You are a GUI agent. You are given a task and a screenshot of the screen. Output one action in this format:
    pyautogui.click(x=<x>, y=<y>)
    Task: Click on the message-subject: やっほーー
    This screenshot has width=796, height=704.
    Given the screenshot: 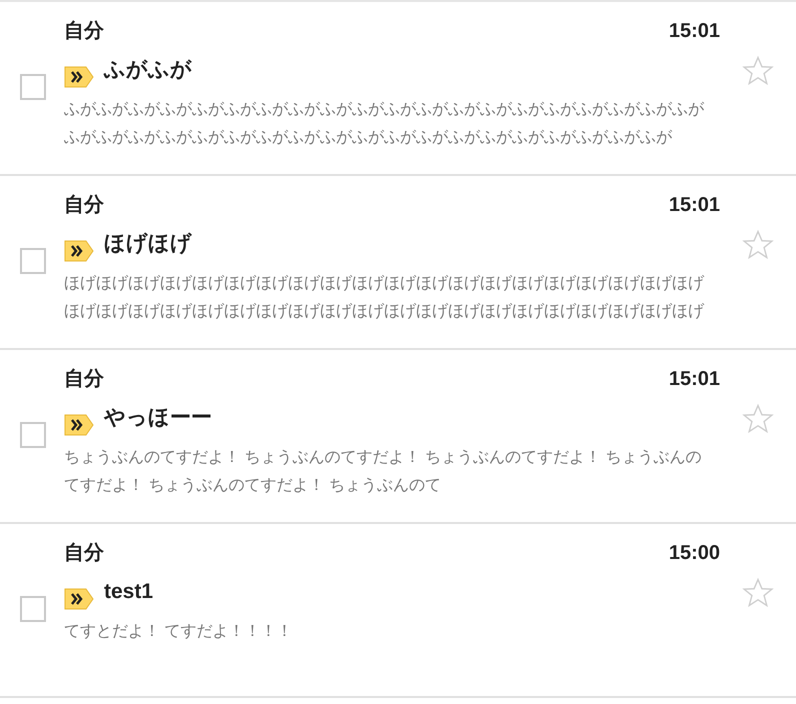 What is the action you would take?
    pyautogui.click(x=158, y=418)
    